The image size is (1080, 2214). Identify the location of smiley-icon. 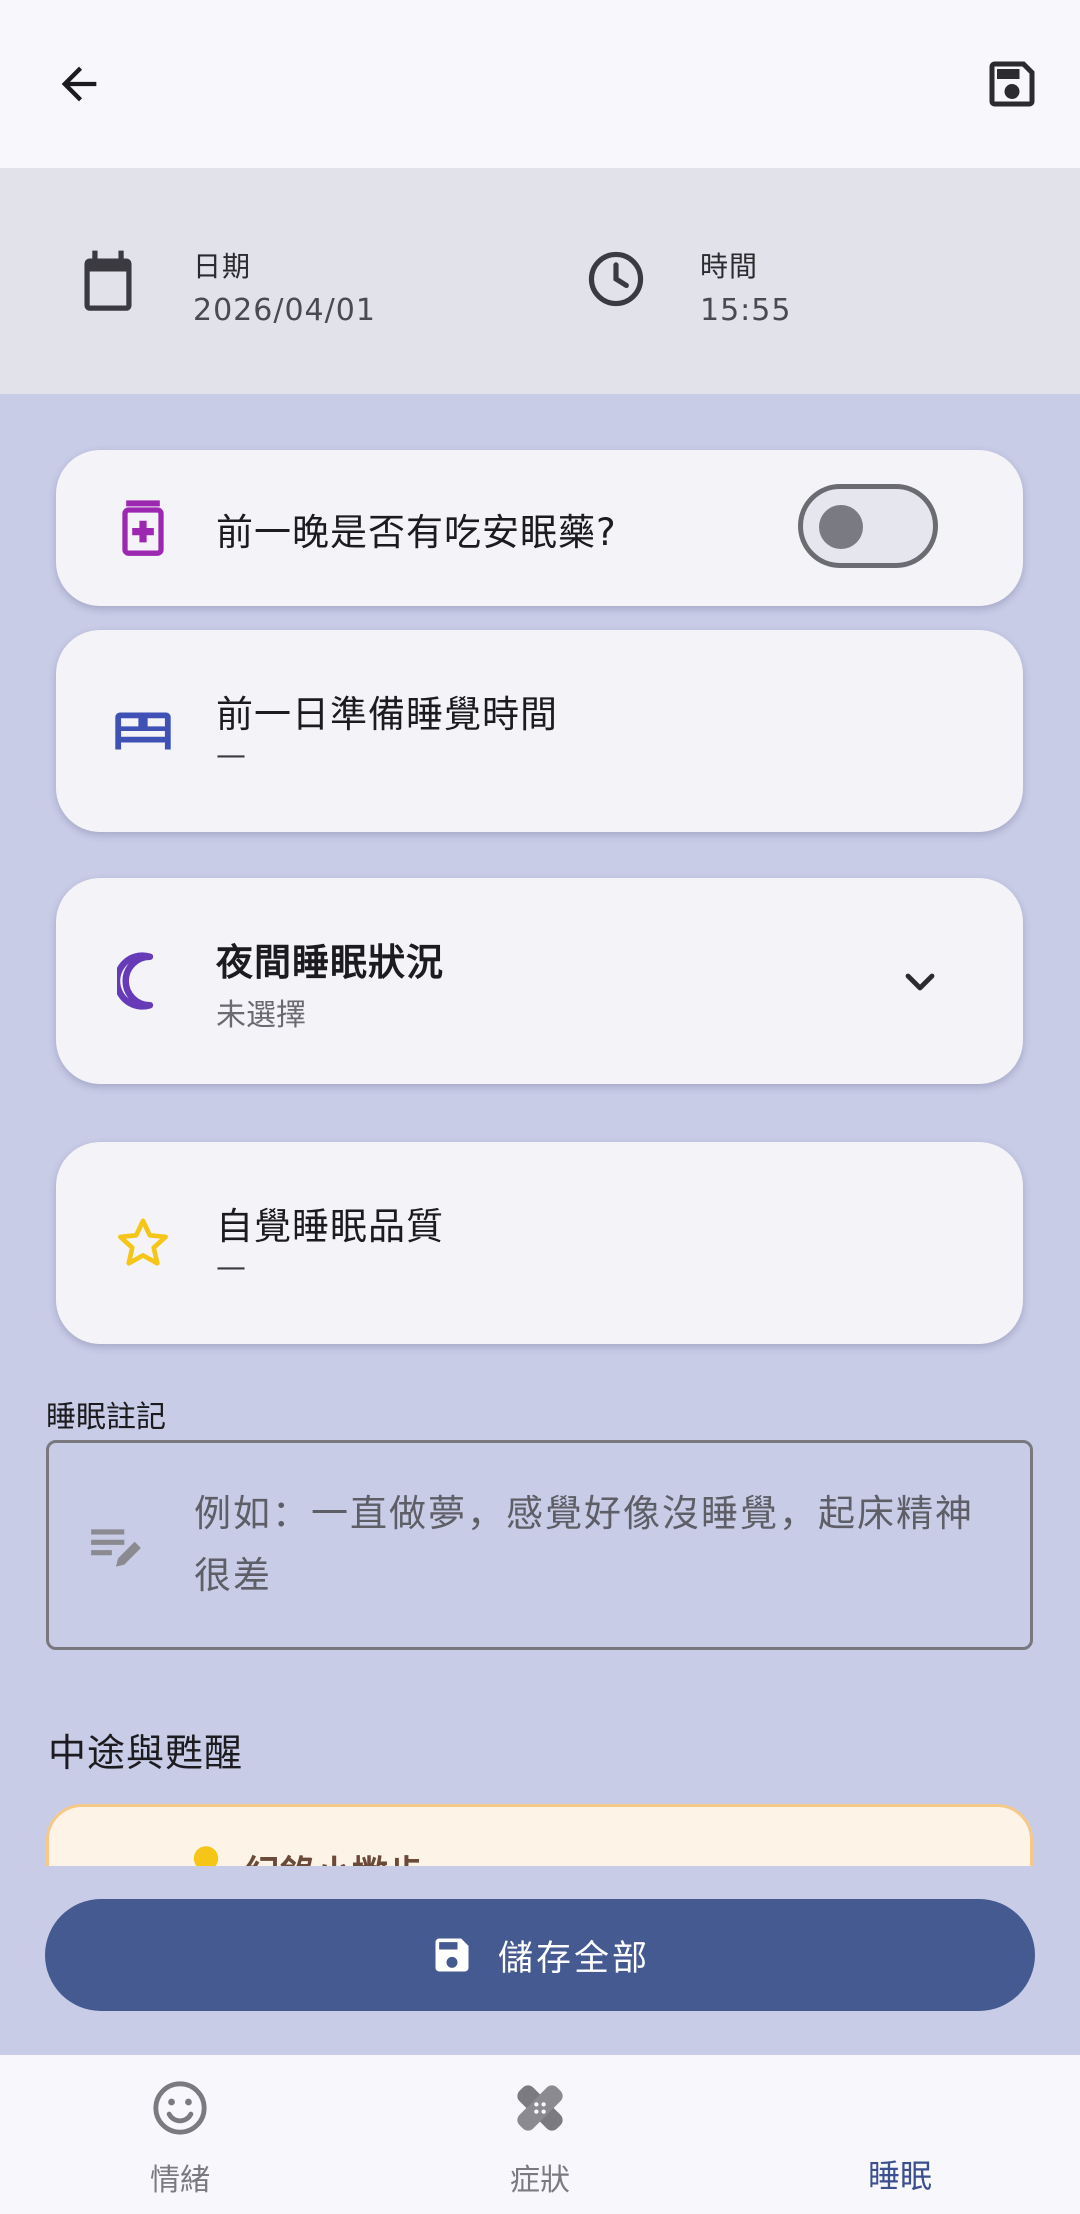
(180, 2108).